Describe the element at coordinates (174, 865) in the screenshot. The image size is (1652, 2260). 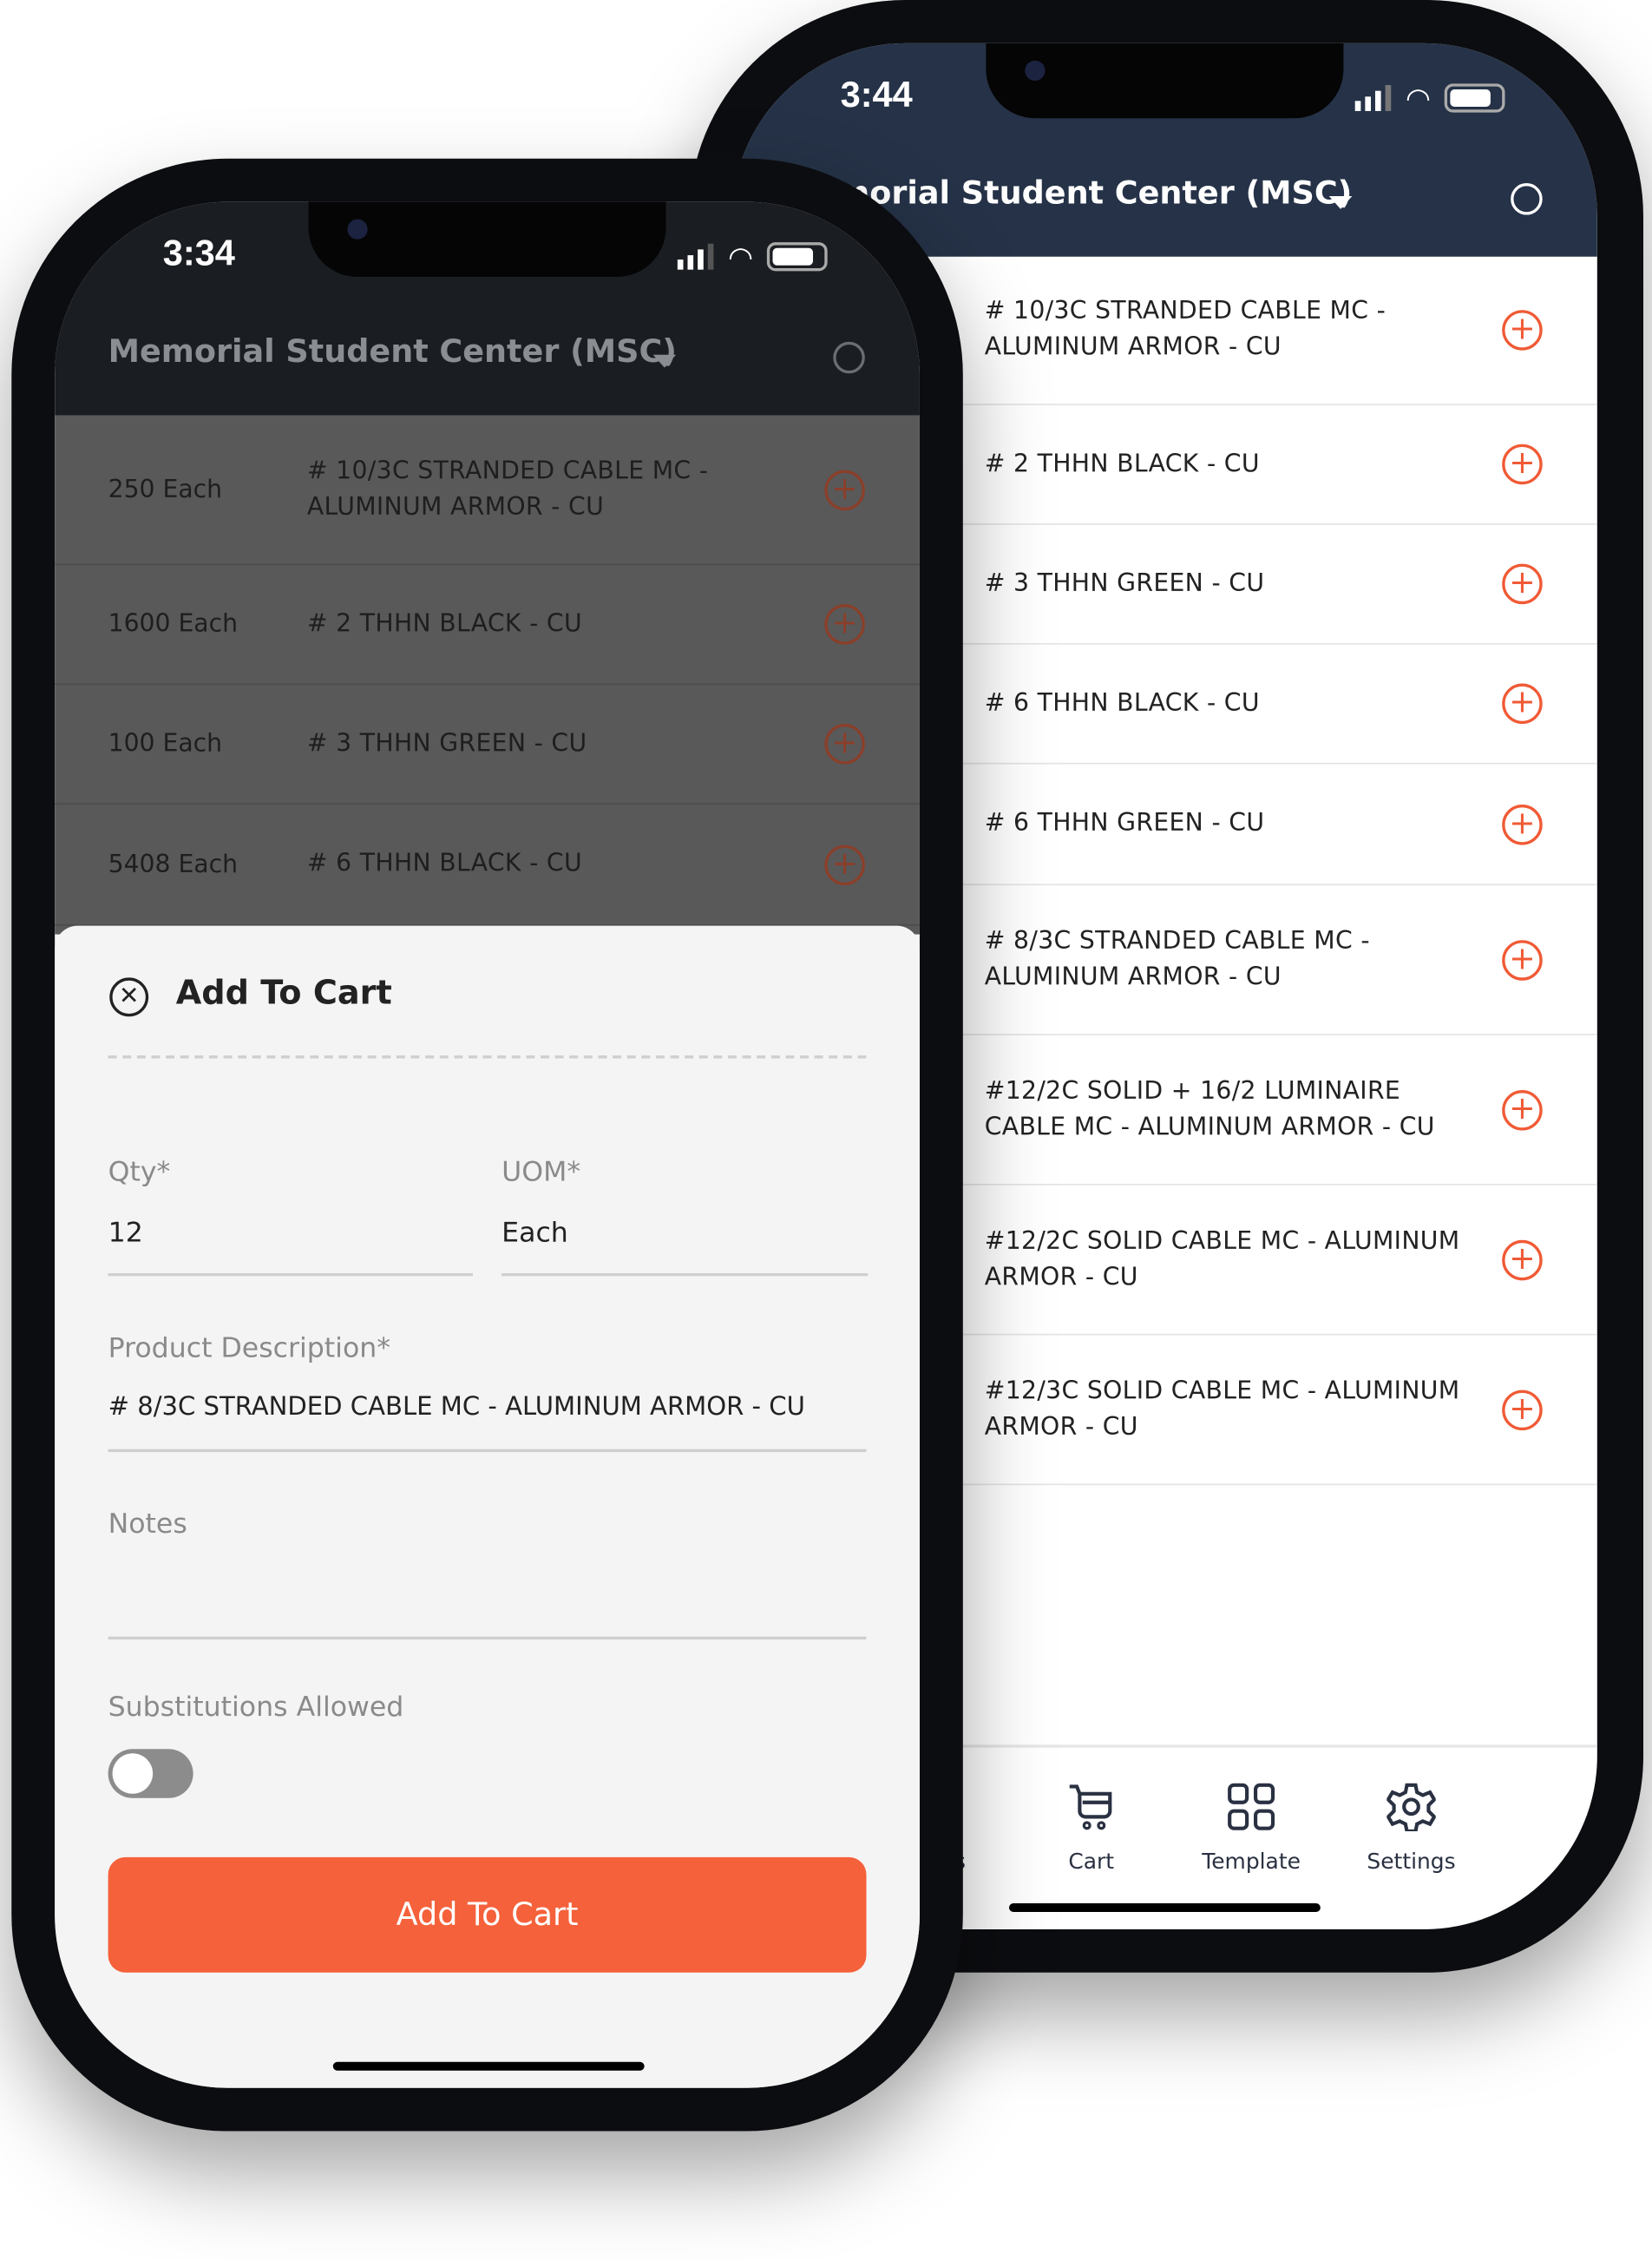
I see `stock-qty: 5408 Each` at that location.